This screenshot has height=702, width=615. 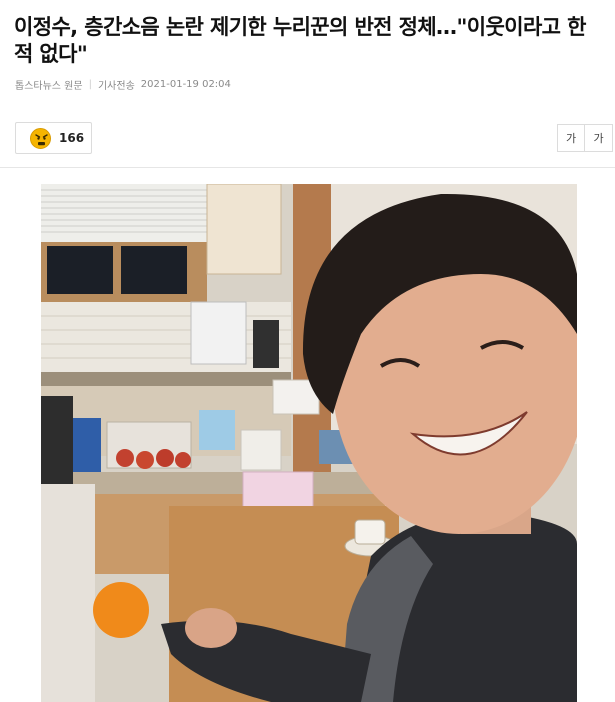 I want to click on article-timestamp: 2021-01-19 02:04, so click(x=185, y=84).